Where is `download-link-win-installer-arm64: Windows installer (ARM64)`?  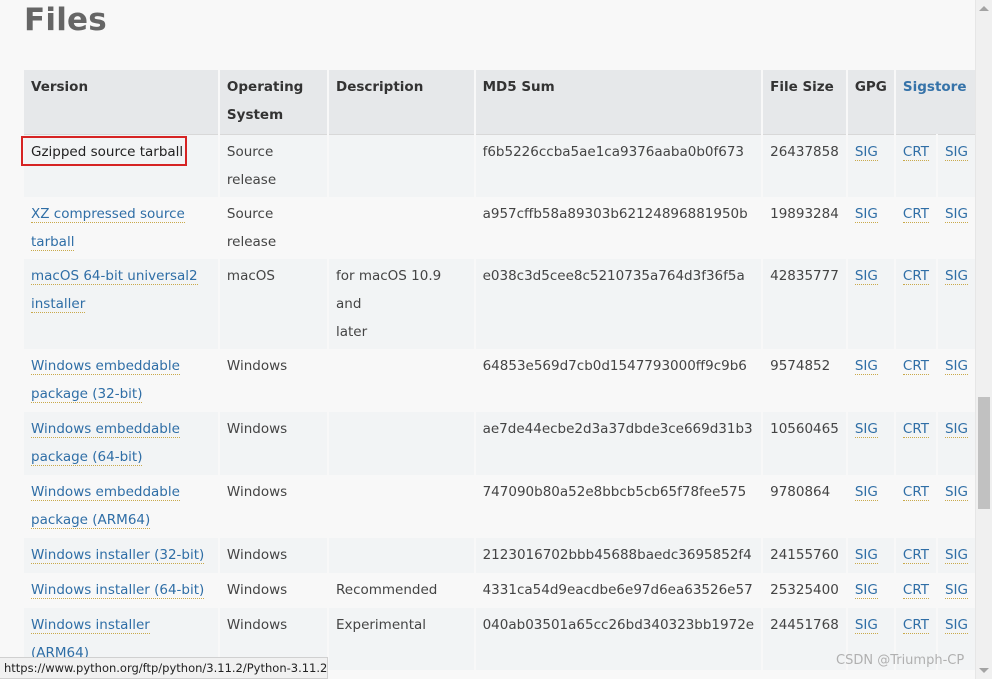
download-link-win-installer-arm64: Windows installer (ARM64) is located at coordinates (90, 639).